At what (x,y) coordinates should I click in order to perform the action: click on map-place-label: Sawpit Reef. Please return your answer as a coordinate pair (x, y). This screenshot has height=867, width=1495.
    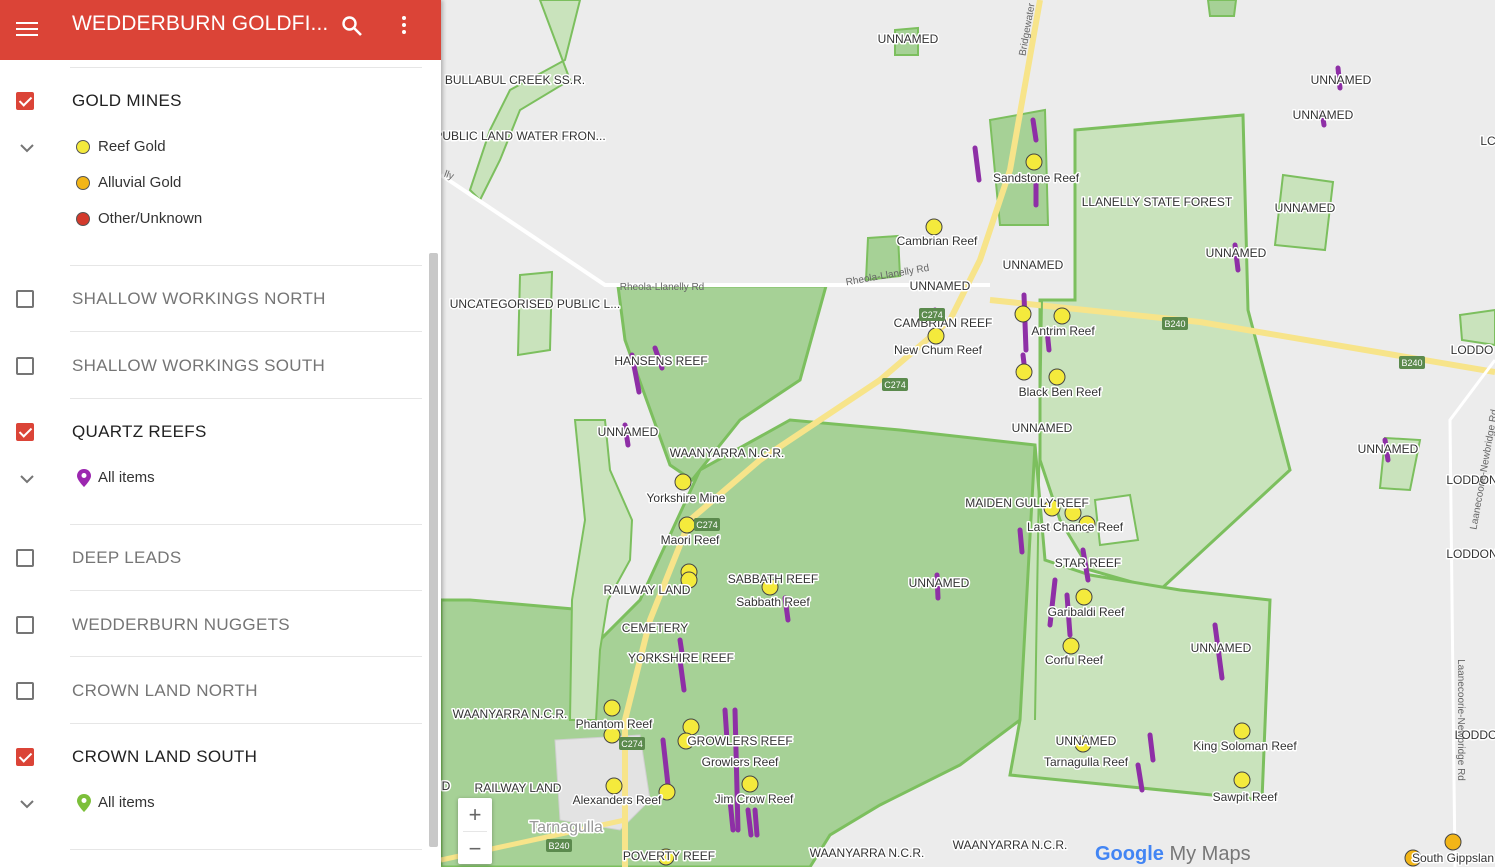
    Looking at the image, I should click on (1245, 797).